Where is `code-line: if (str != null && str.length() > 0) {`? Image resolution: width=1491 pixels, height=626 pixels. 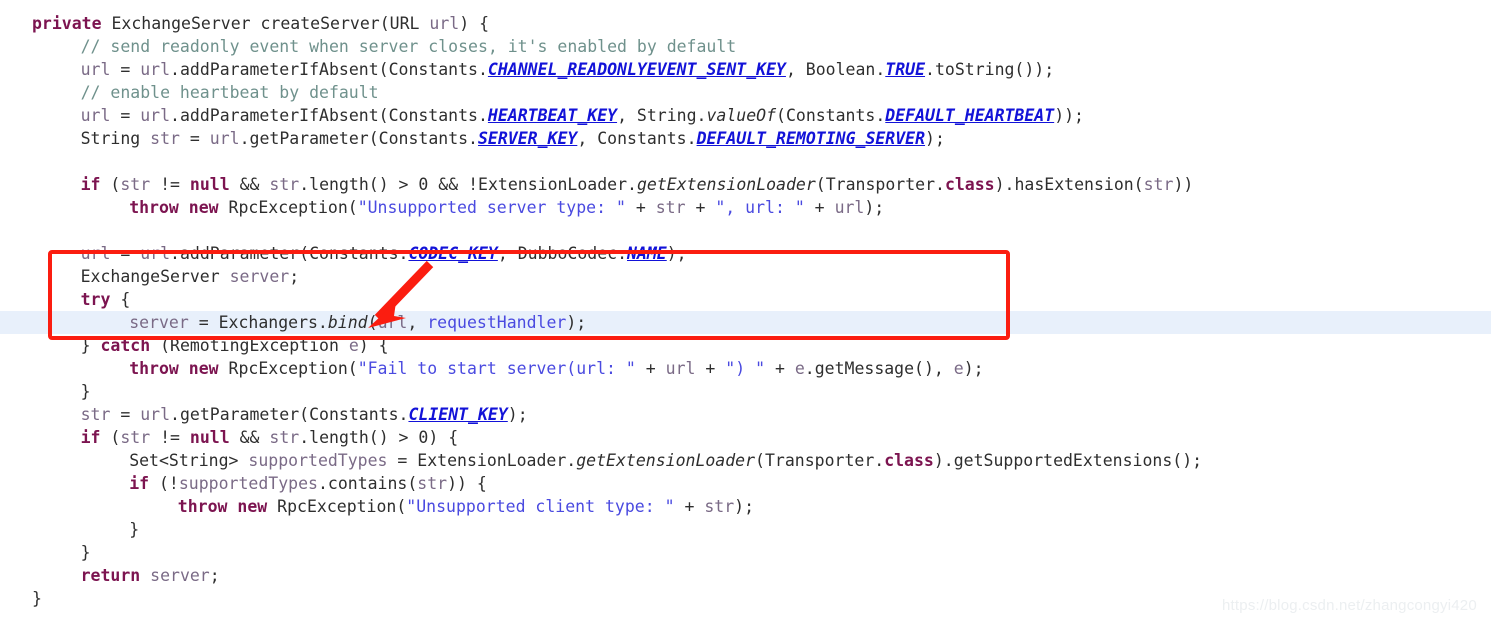 code-line: if (str != null && str.length() > 0) { is located at coordinates (270, 437).